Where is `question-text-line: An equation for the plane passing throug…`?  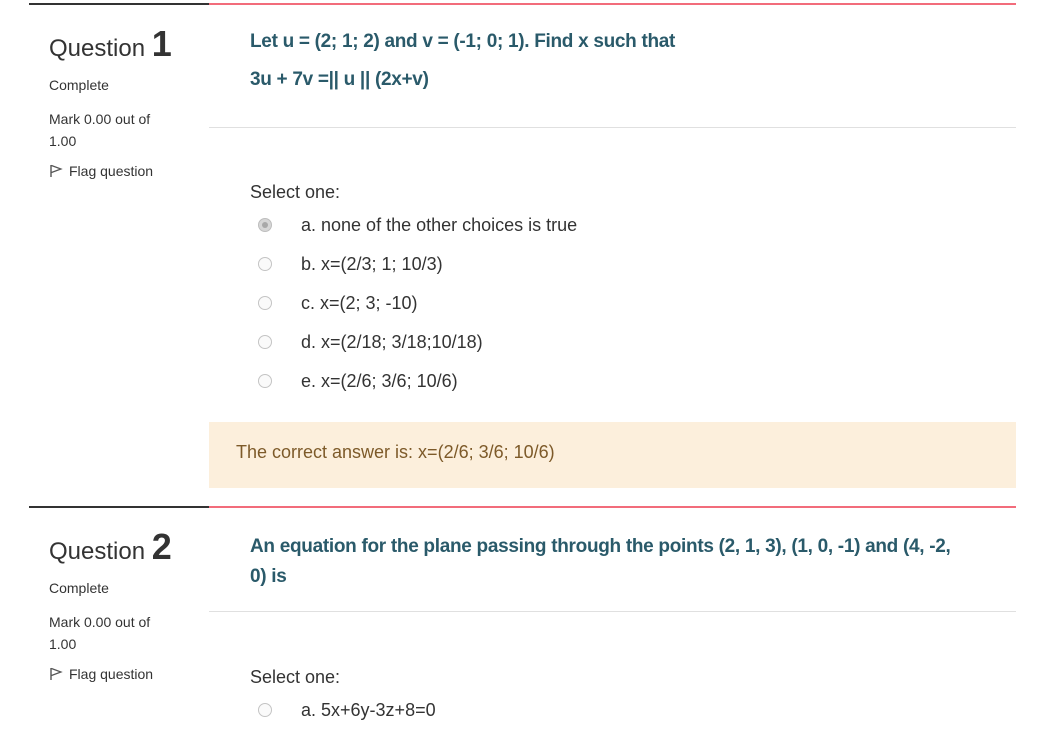
question-text-line: An equation for the plane passing throug… is located at coordinates (600, 546).